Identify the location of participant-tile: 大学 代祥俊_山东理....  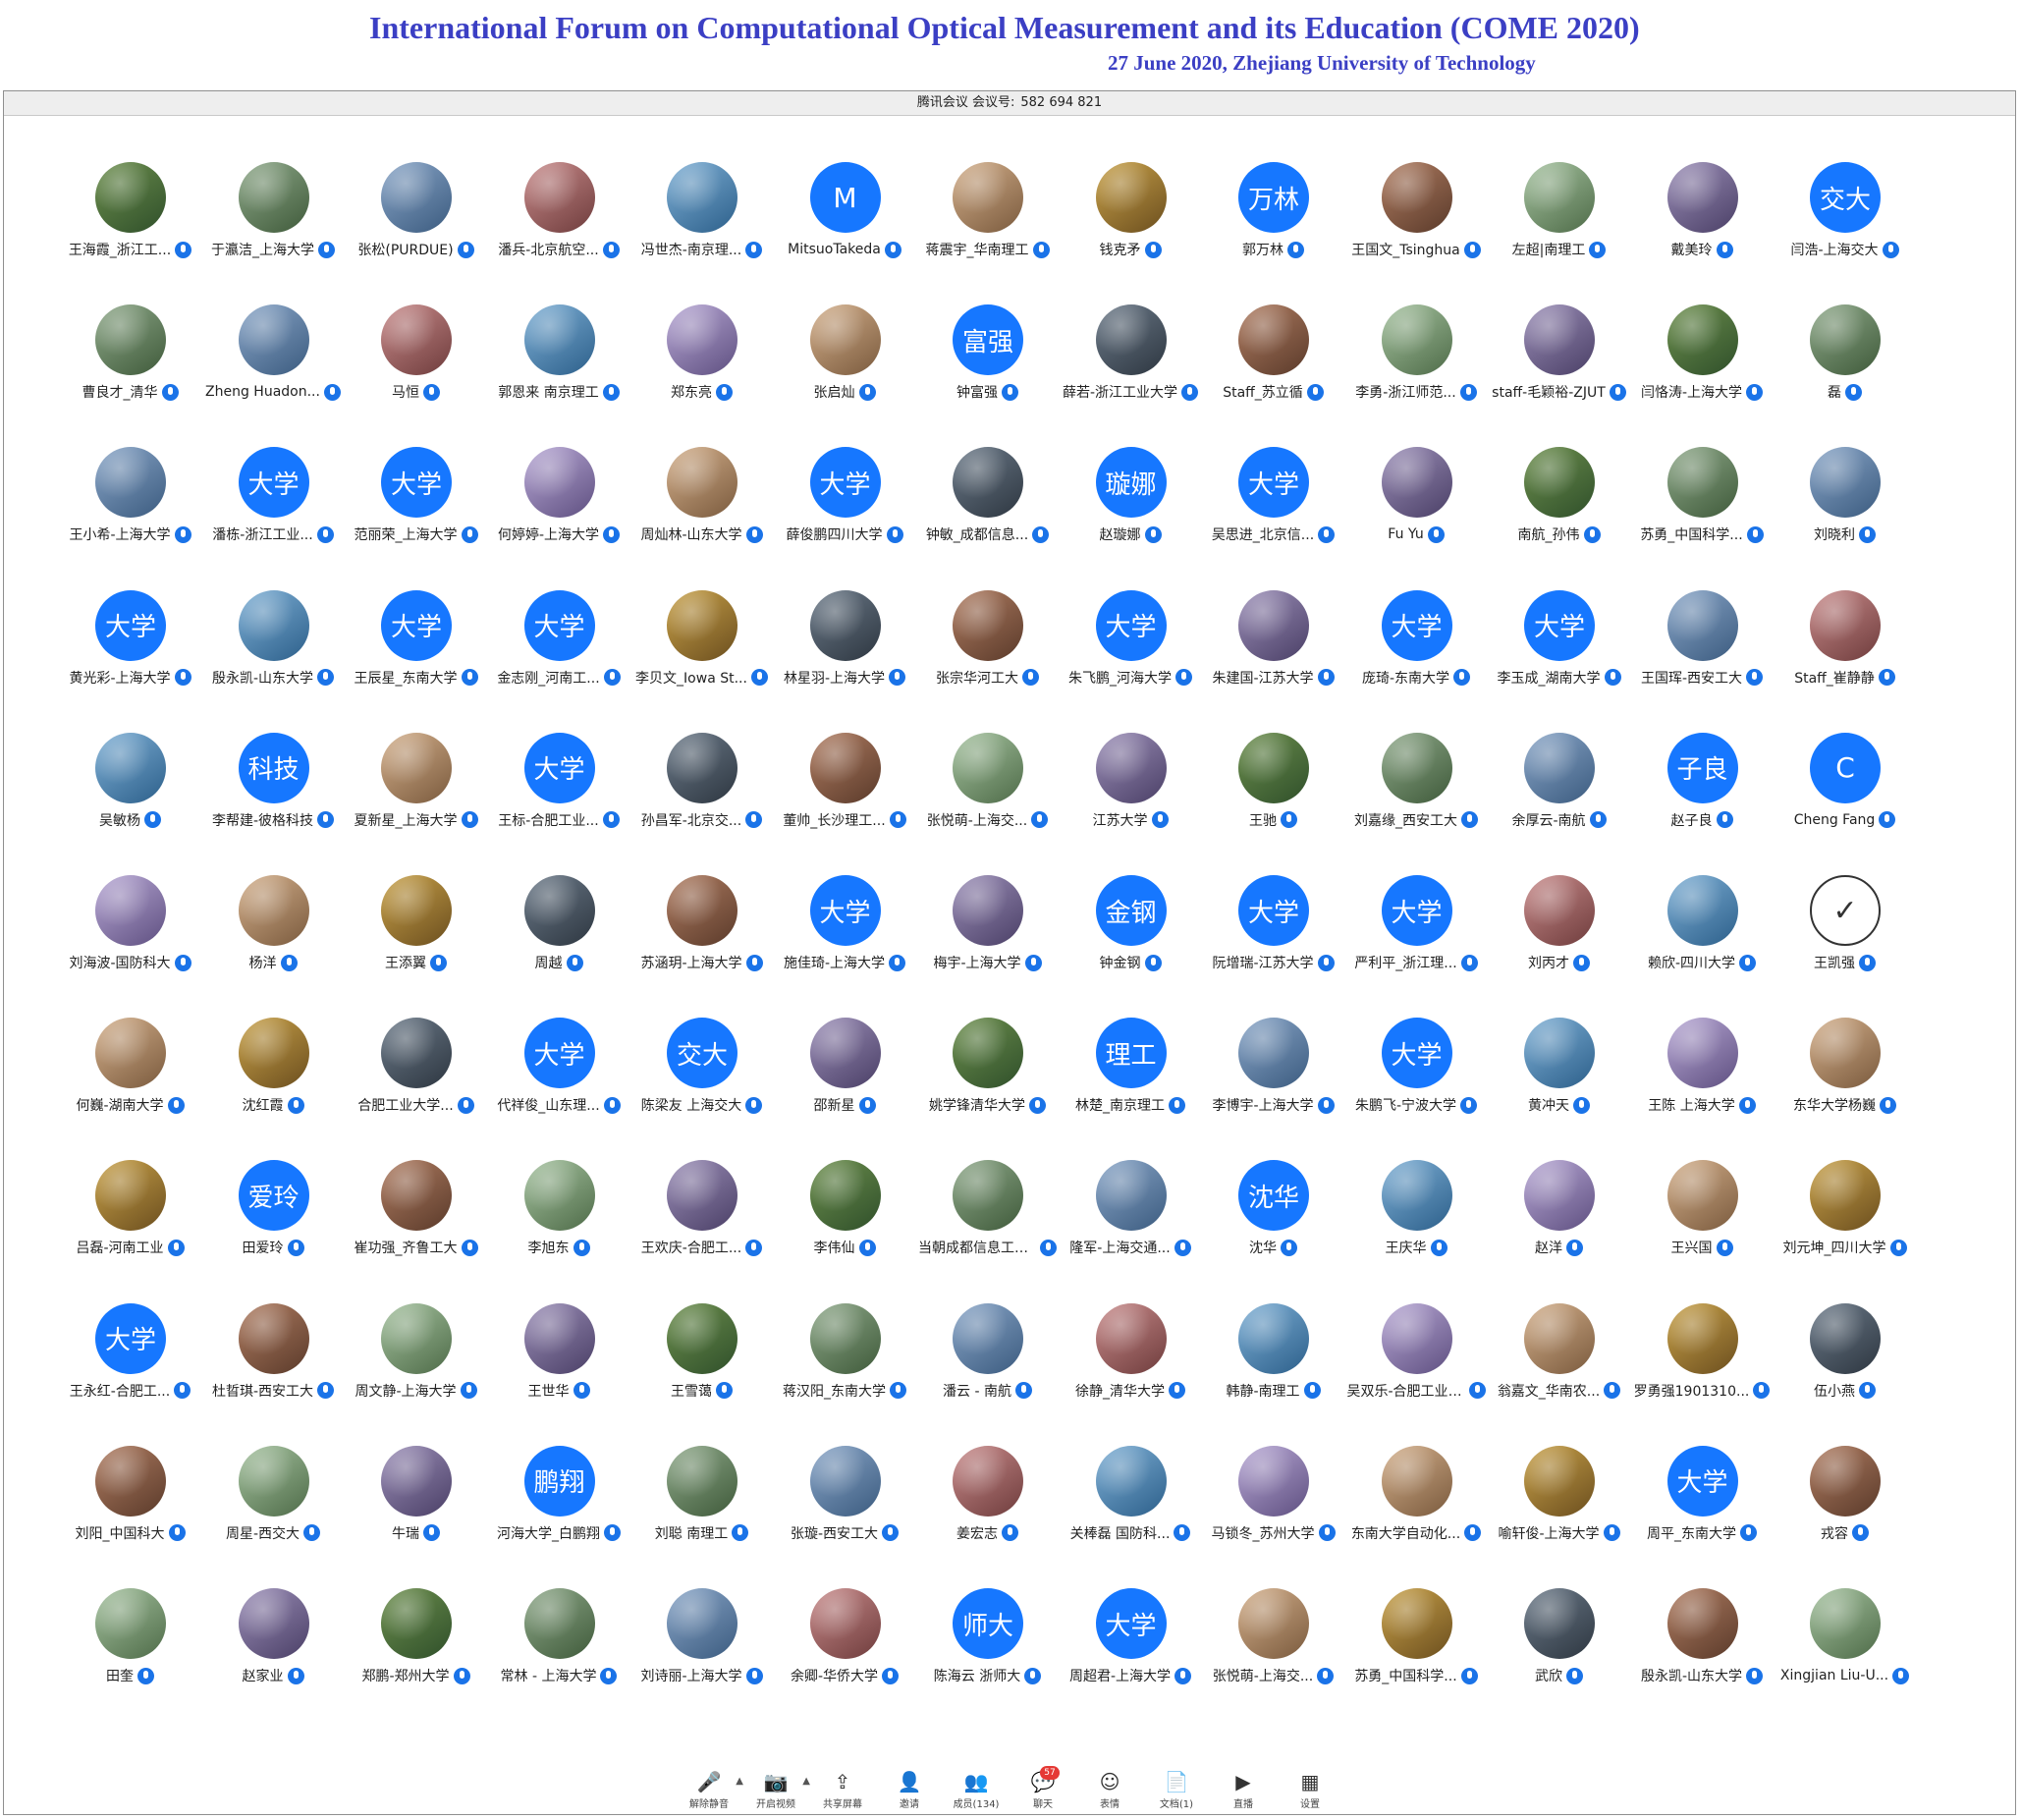
(559, 1089).